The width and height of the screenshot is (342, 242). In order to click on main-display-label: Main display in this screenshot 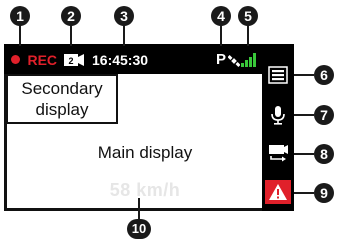, I will do `click(145, 152)`.